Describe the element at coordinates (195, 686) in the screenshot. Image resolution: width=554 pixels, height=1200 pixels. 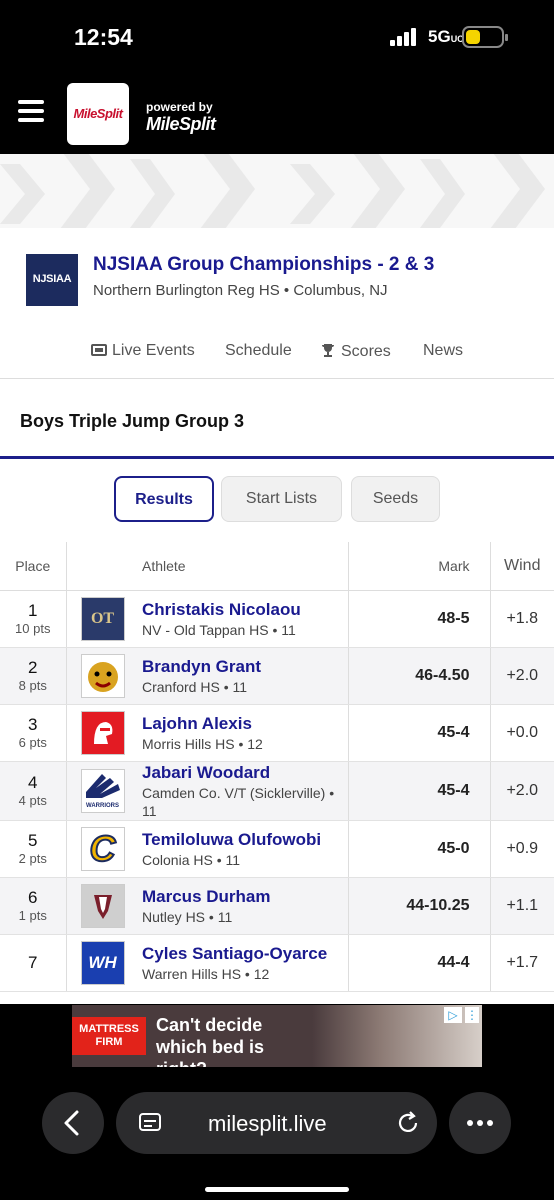
I see `school-grade: Cranford HS • 11` at that location.